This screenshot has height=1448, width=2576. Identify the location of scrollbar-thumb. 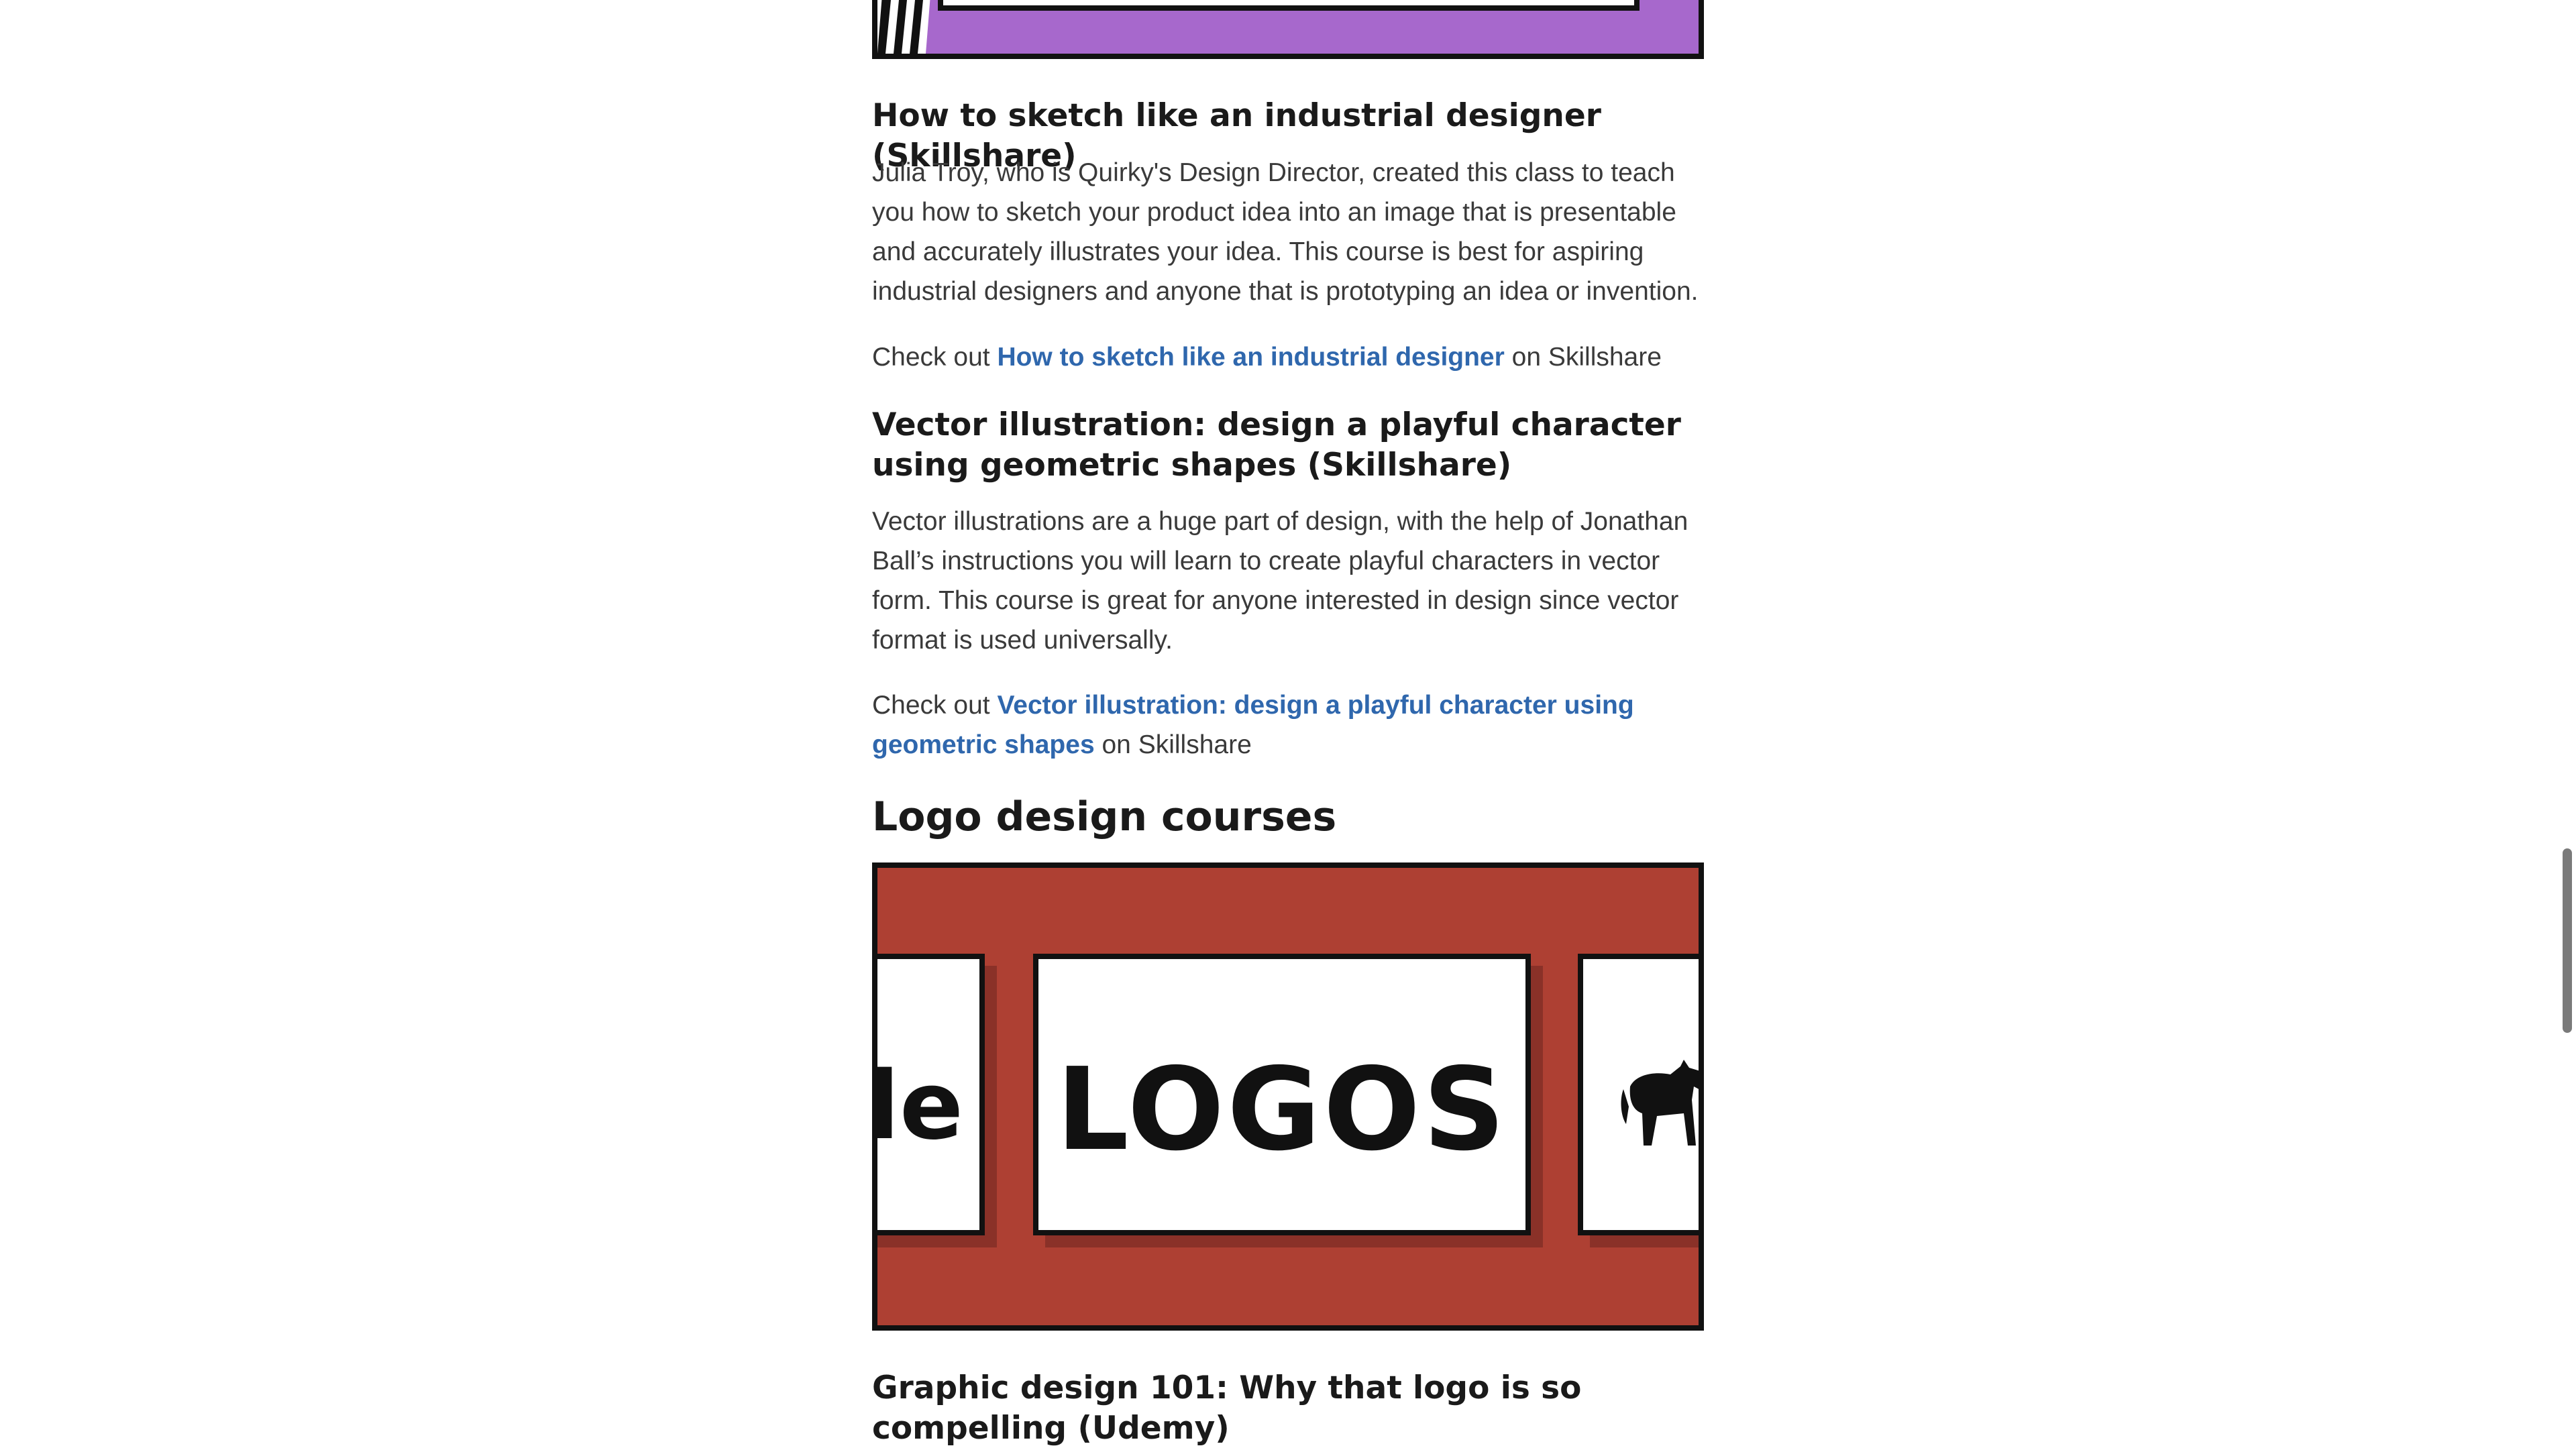
(2567, 941).